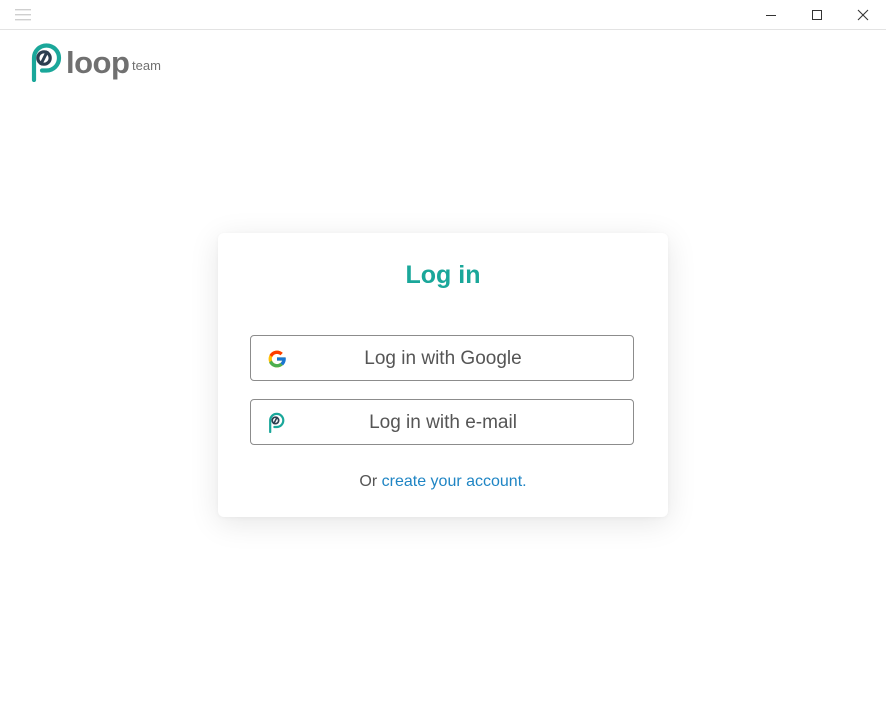 The width and height of the screenshot is (886, 720). I want to click on email-login-label: Log in with e-mail, so click(443, 422).